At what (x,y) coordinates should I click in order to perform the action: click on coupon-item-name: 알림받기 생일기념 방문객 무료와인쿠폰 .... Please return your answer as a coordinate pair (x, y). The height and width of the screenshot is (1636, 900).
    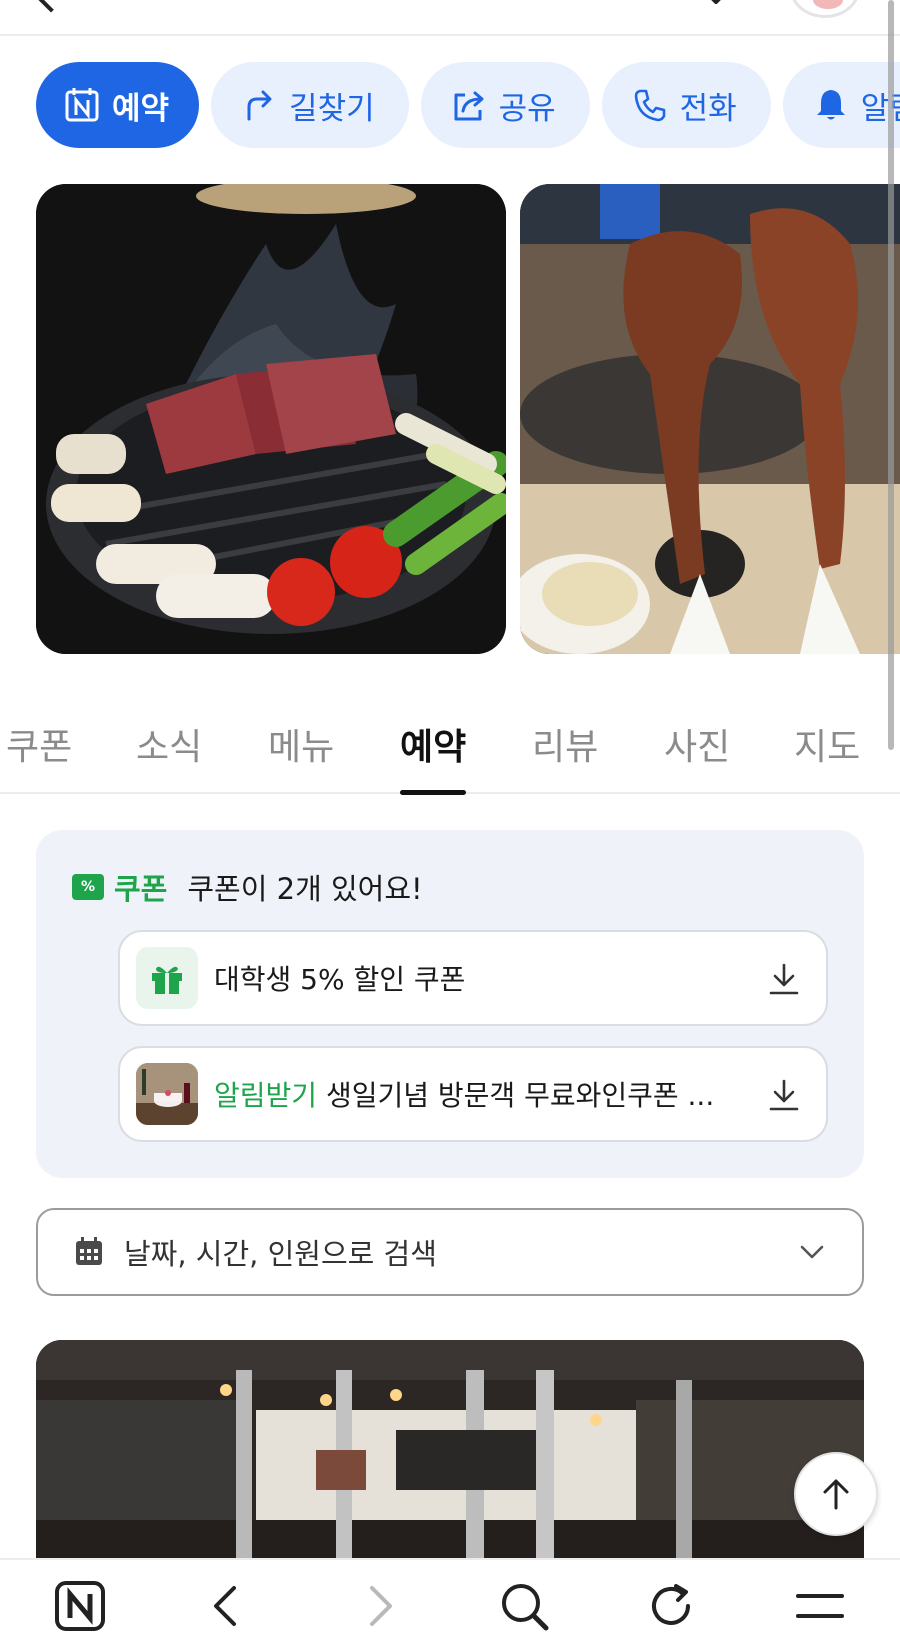
    Looking at the image, I should click on (464, 1094).